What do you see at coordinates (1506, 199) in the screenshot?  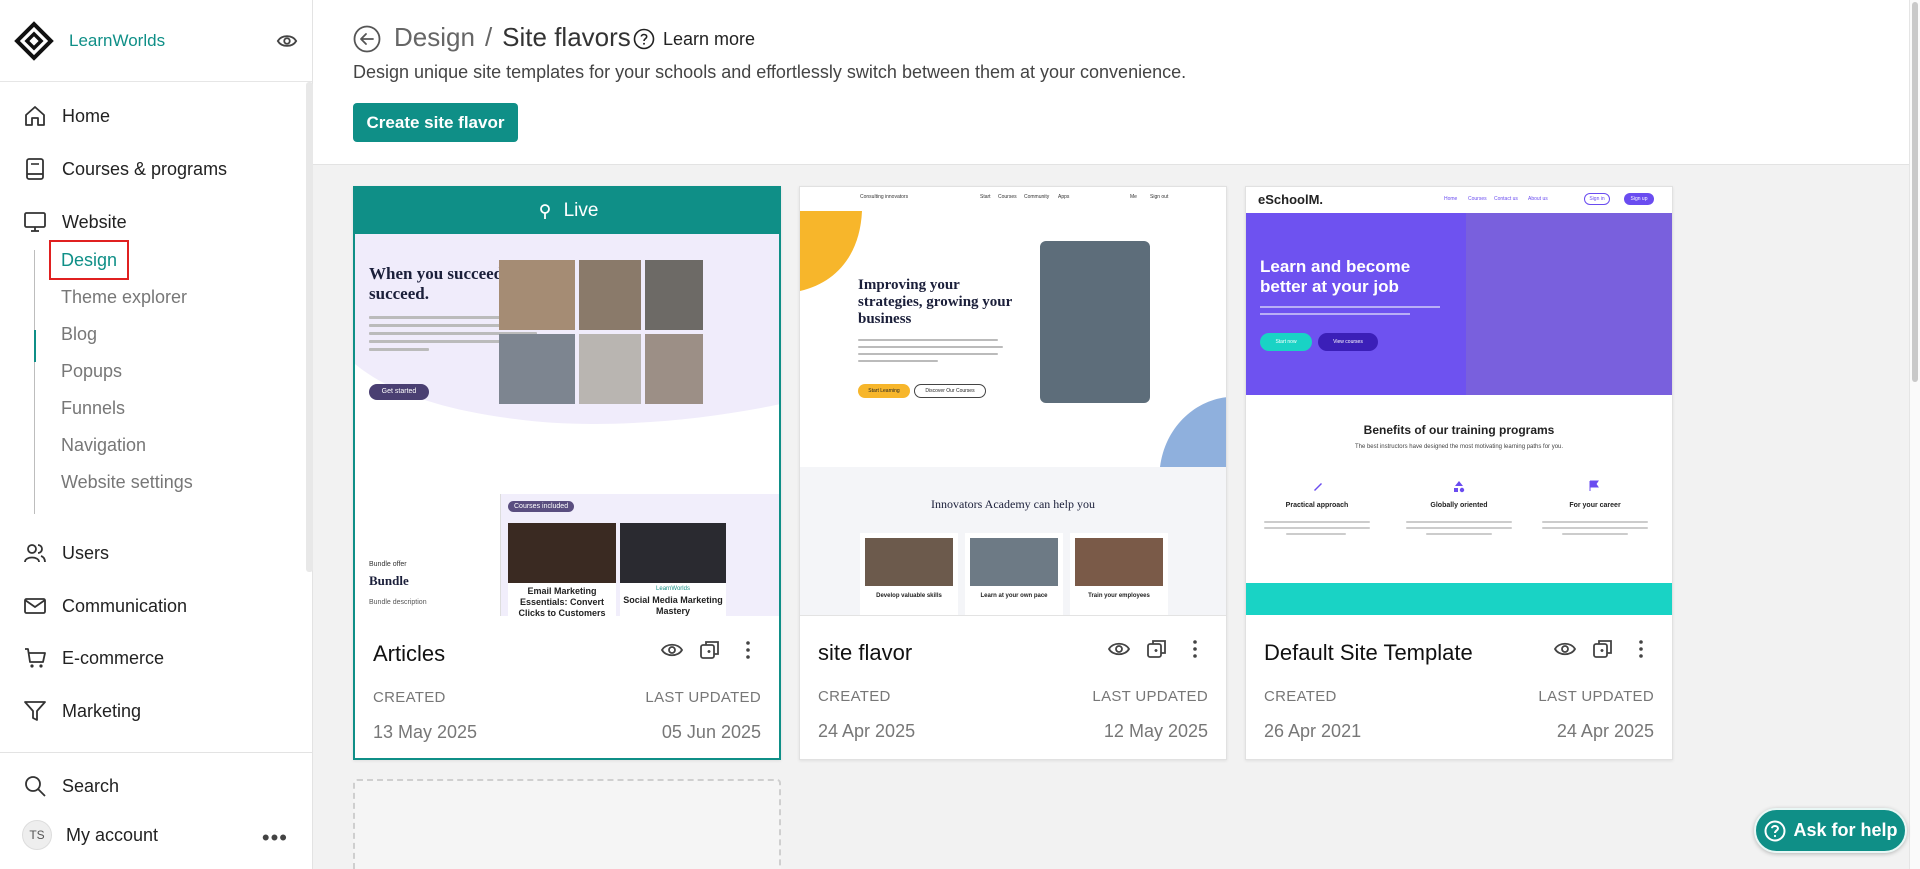 I see `preview-nav-item: Contact us` at bounding box center [1506, 199].